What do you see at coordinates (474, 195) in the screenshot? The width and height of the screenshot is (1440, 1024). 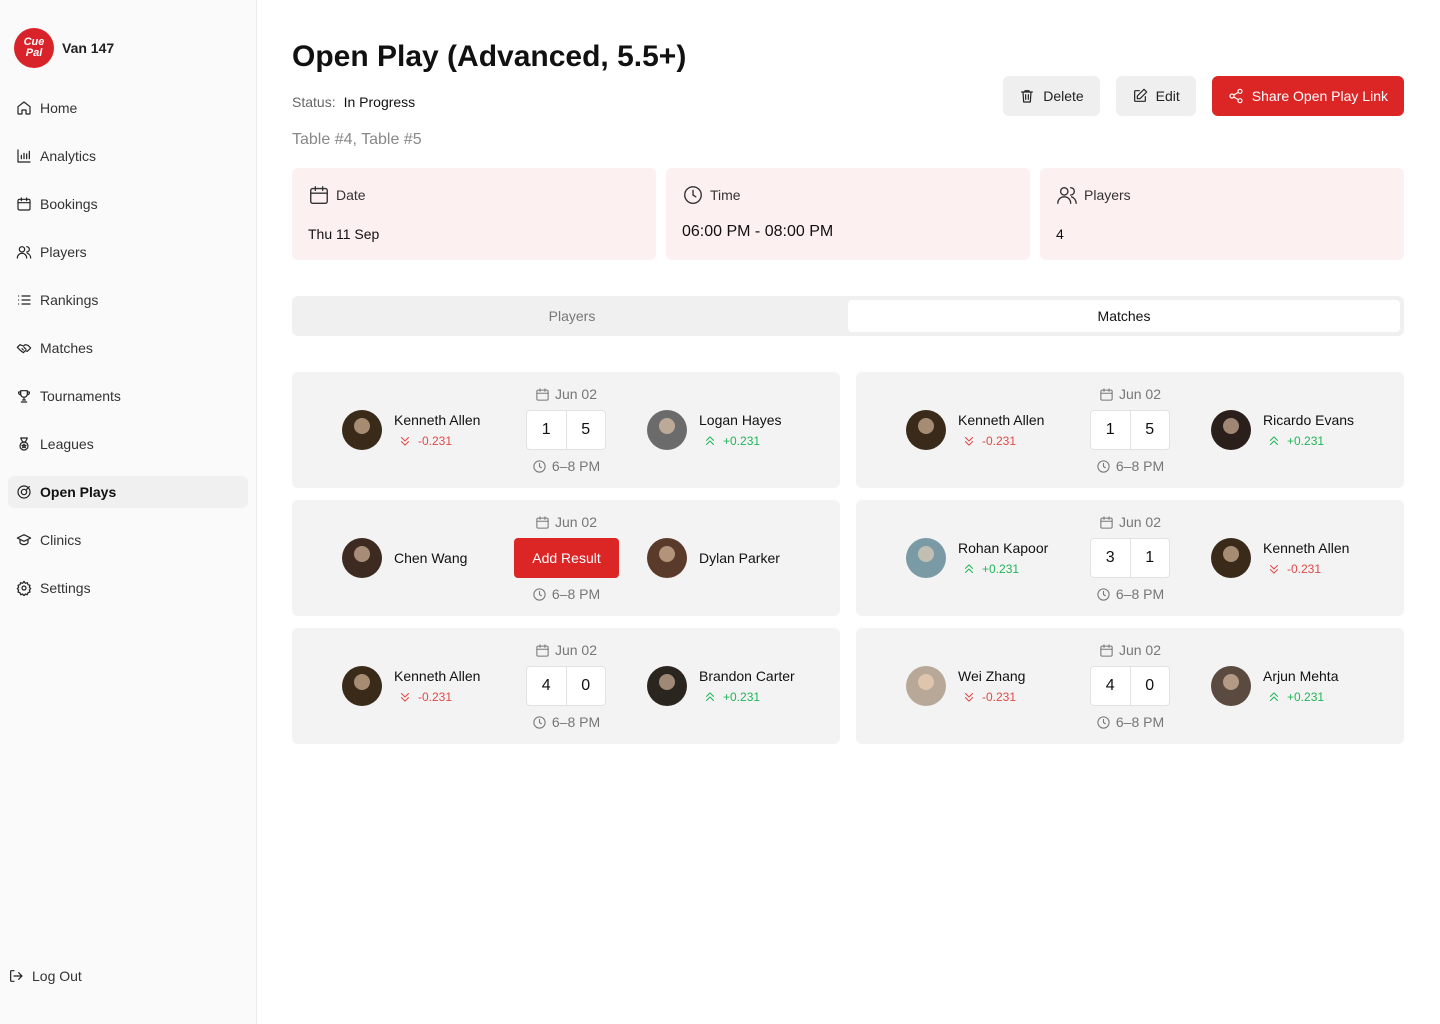 I see `date-card-header: Date` at bounding box center [474, 195].